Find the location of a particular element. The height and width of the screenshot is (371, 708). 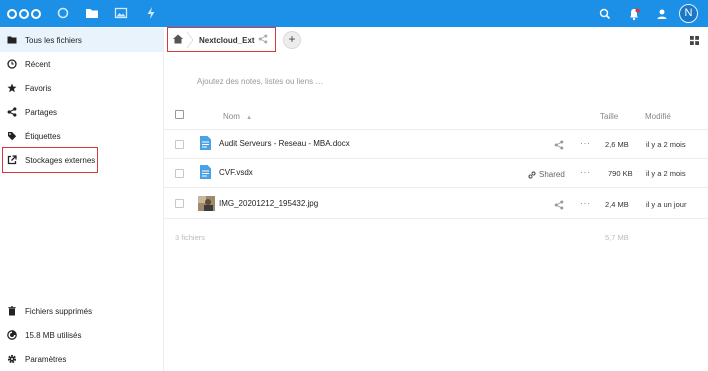

sidebar-item-settings: Paramètres is located at coordinates (81, 359).